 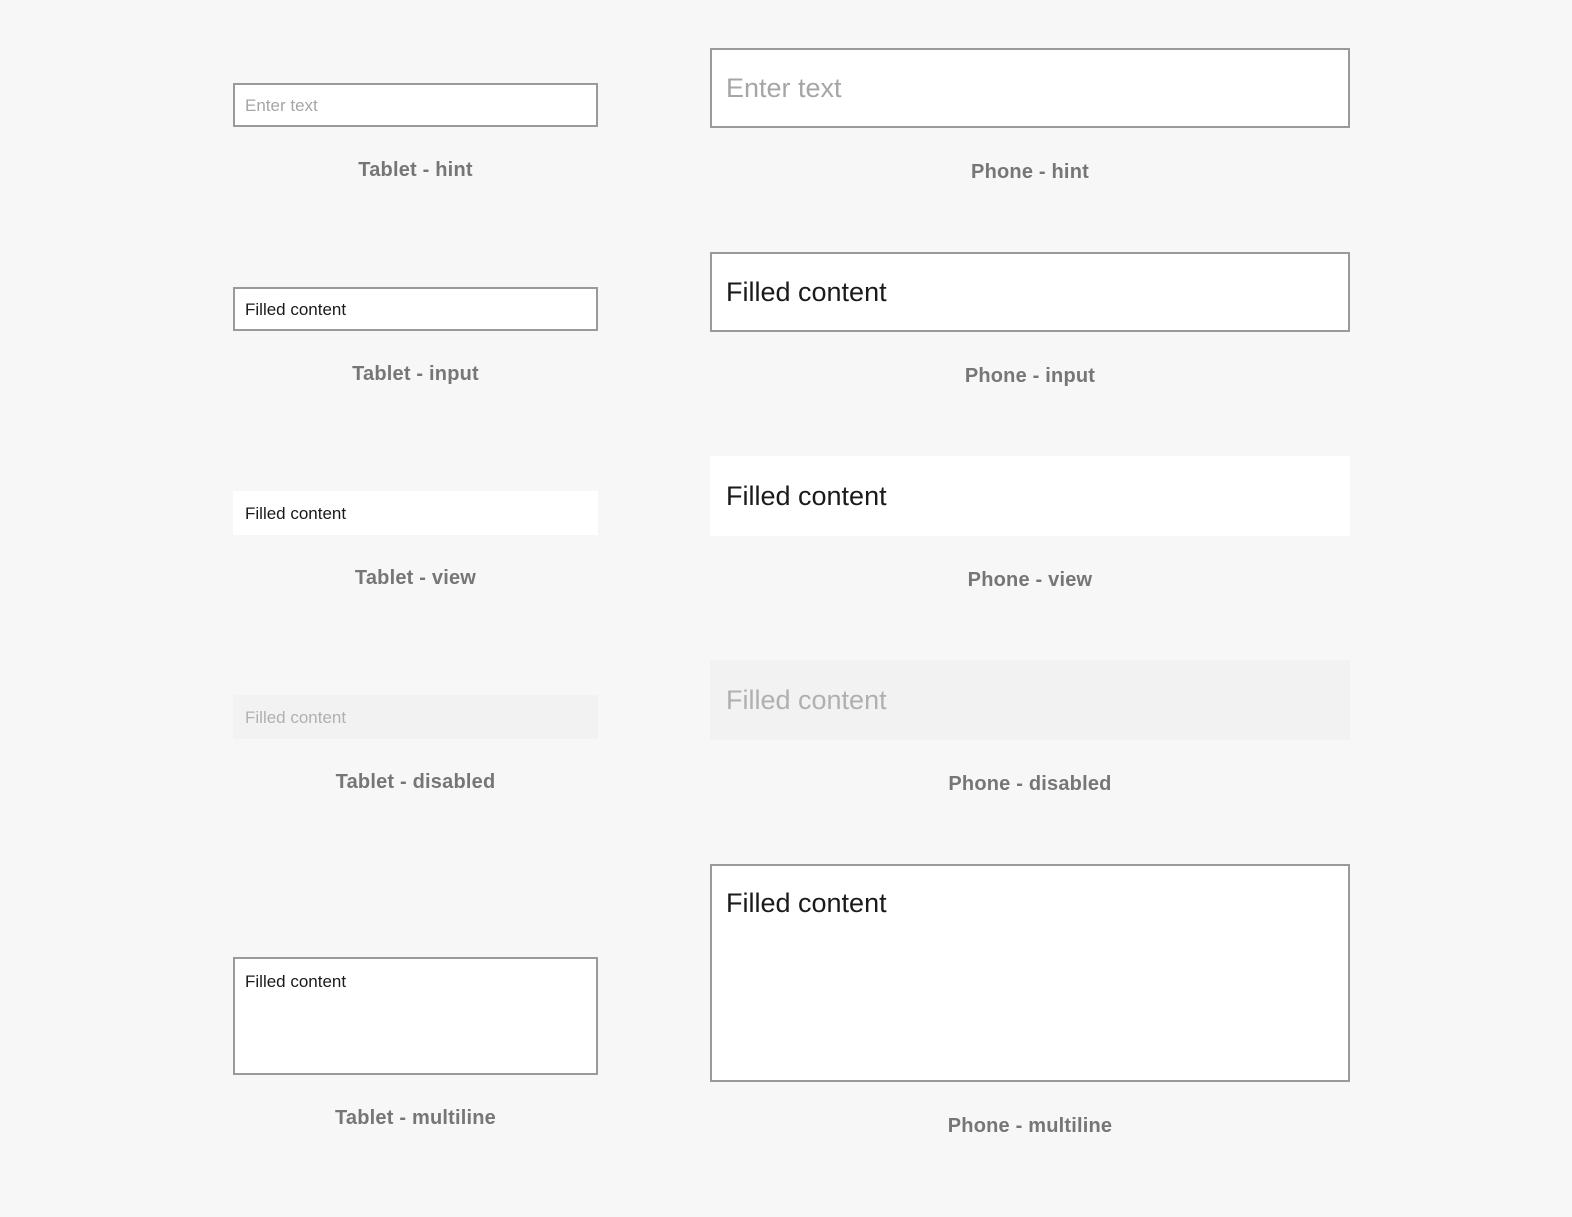 I want to click on phone-hint-input: Enter text, so click(x=1030, y=88).